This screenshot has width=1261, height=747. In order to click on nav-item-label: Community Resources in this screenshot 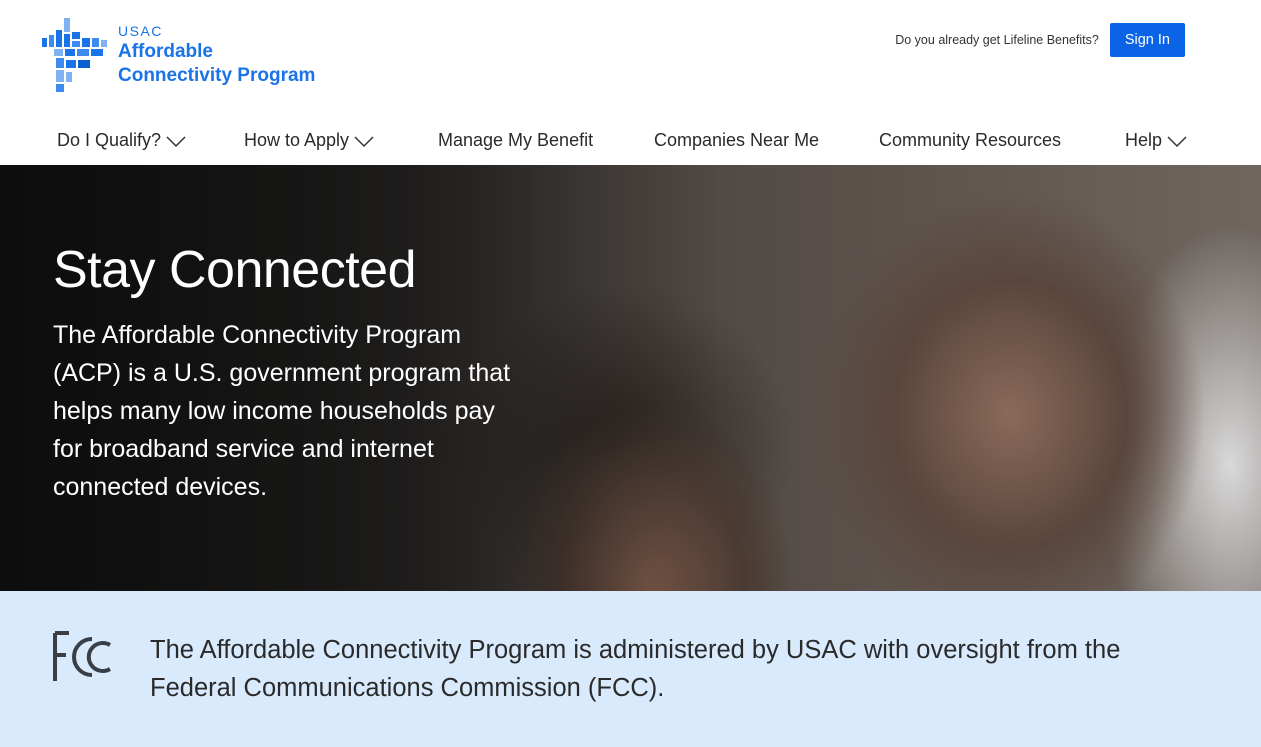, I will do `click(970, 140)`.